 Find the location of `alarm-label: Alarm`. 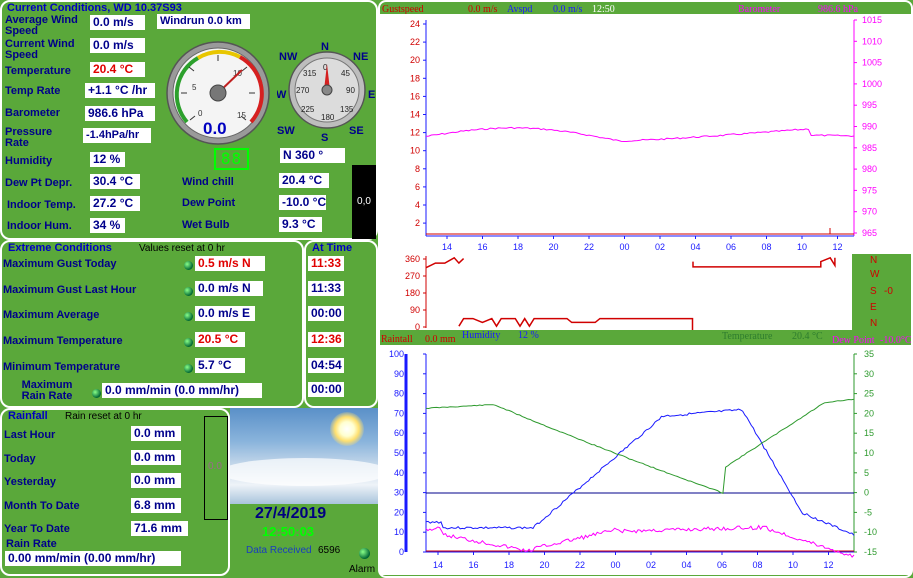

alarm-label: Alarm is located at coordinates (362, 569).